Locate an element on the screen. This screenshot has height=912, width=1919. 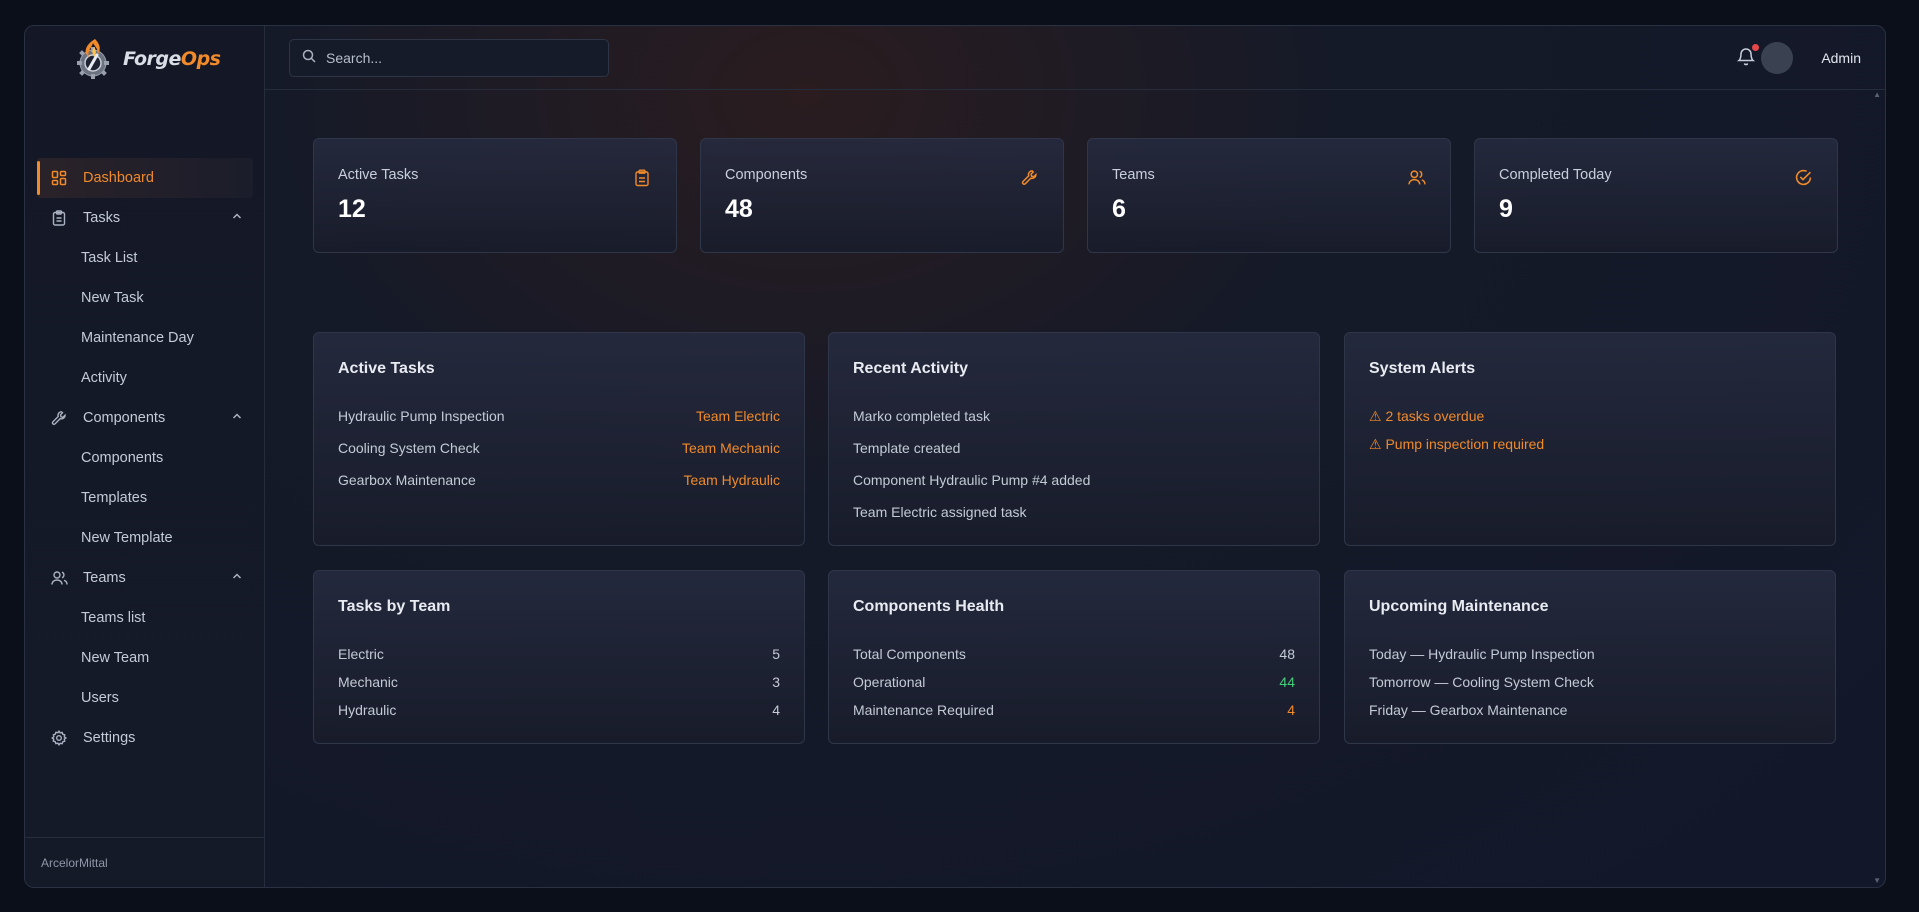
team-count: 5 is located at coordinates (776, 654).